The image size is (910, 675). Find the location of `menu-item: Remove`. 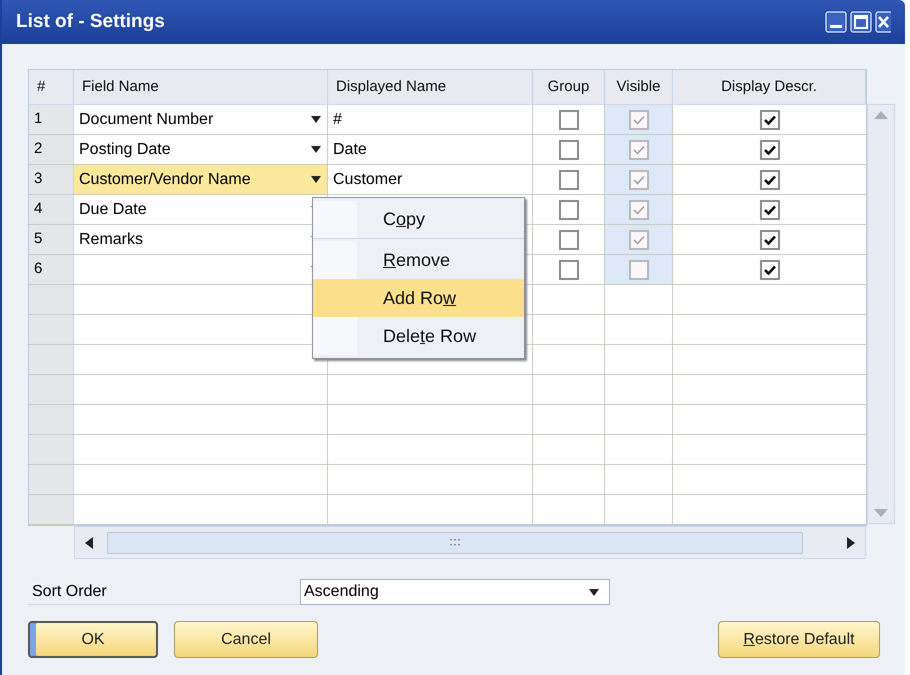

menu-item: Remove is located at coordinates (418, 260).